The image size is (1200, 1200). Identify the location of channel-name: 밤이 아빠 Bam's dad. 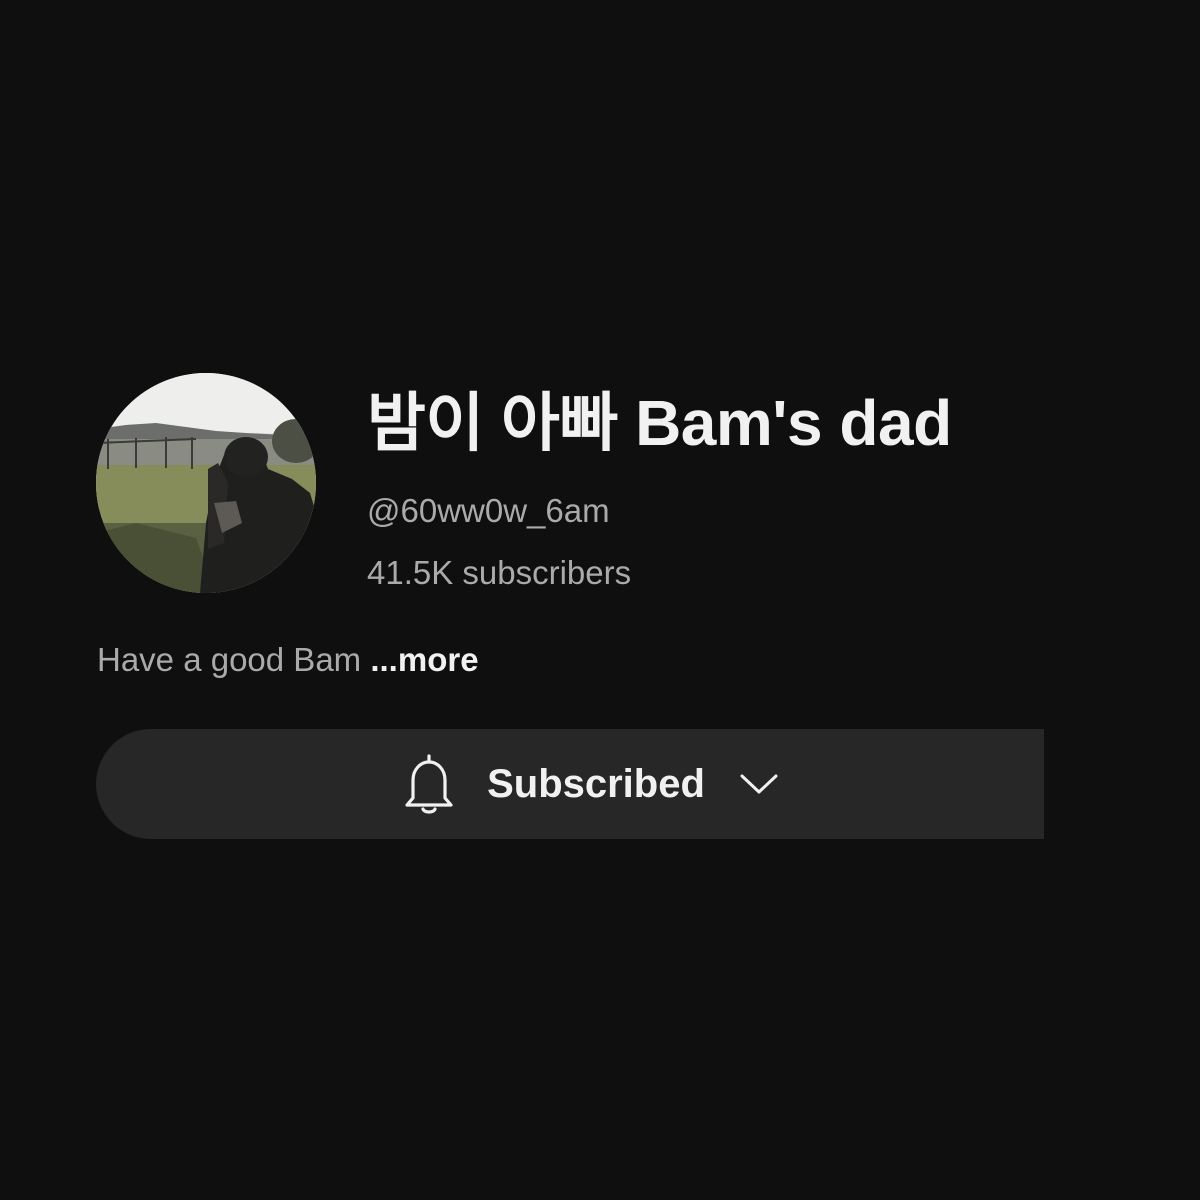
(659, 423).